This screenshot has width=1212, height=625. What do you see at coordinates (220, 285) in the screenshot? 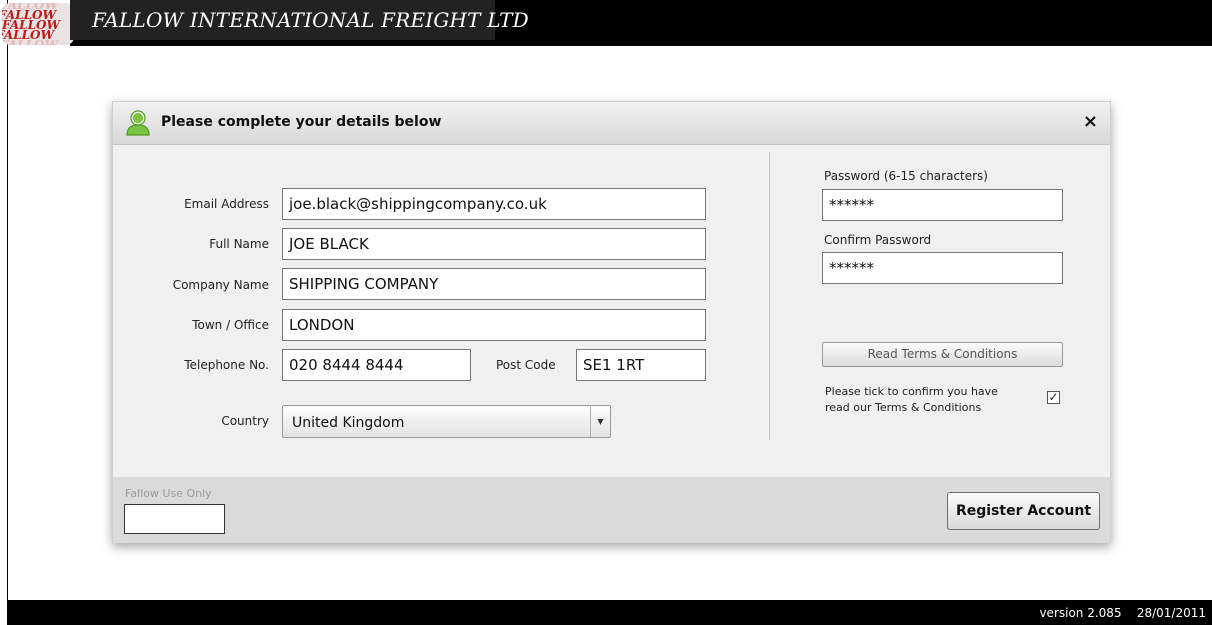
I see `company-label: Company Name` at bounding box center [220, 285].